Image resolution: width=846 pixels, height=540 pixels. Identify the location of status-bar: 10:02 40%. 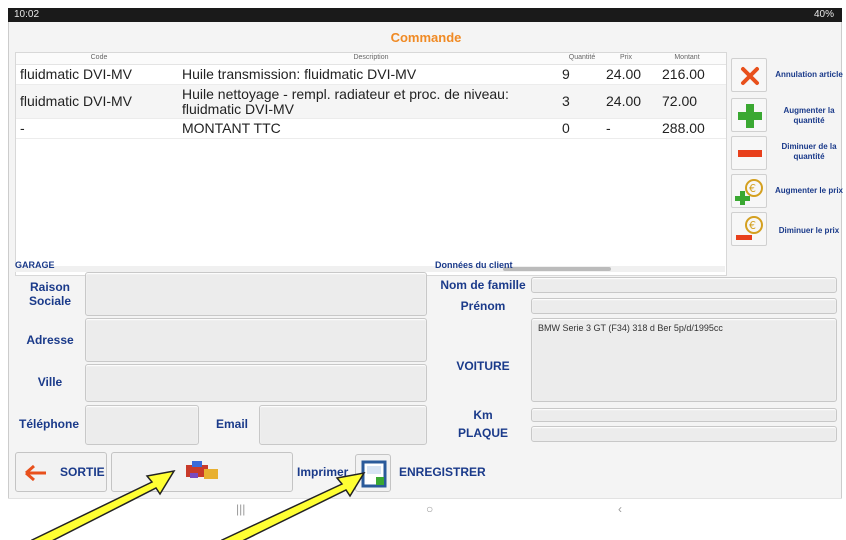
(425, 15).